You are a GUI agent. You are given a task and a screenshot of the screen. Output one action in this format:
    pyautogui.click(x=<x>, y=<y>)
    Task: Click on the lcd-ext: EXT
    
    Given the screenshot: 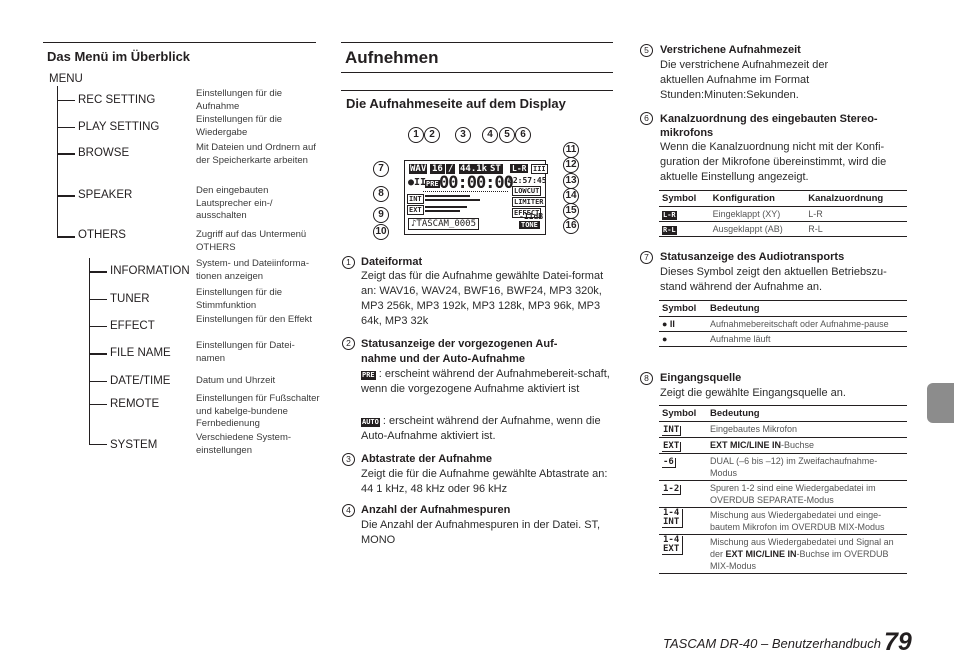 What is the action you would take?
    pyautogui.click(x=415, y=210)
    